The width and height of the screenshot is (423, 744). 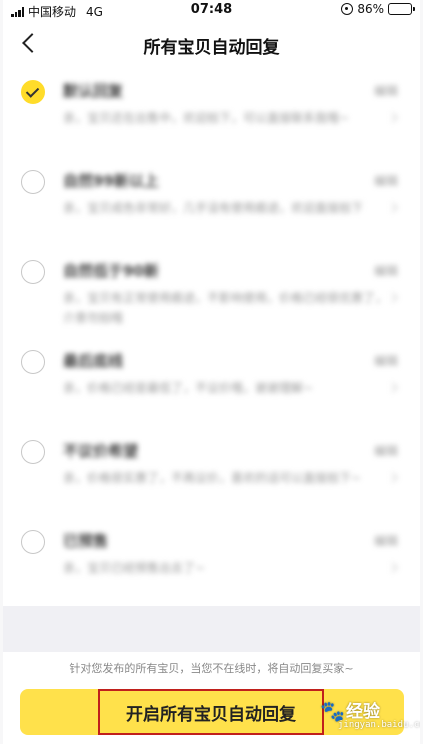 What do you see at coordinates (86, 541) in the screenshot?
I see `option-title: 已预售` at bounding box center [86, 541].